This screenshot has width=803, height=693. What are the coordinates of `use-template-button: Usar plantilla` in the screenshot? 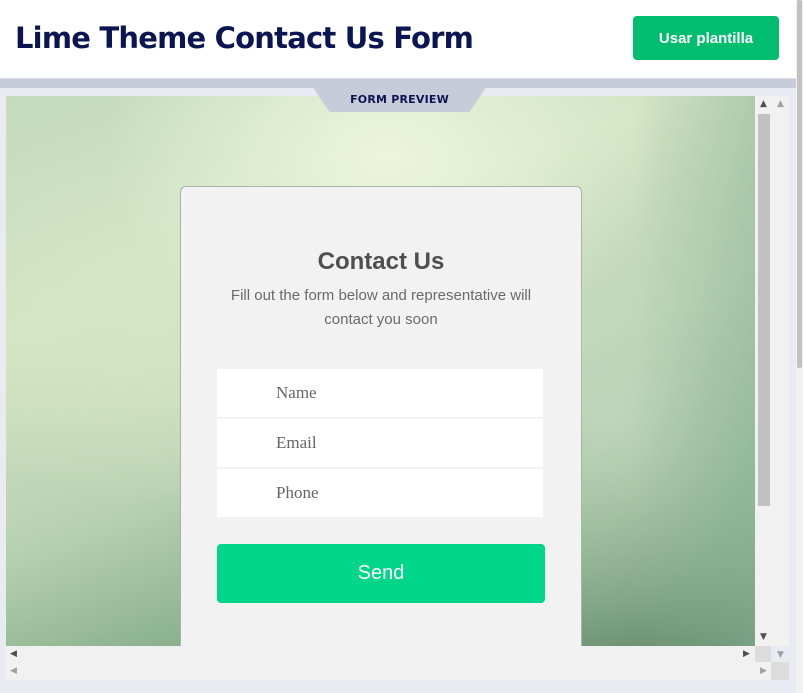 It's located at (706, 38).